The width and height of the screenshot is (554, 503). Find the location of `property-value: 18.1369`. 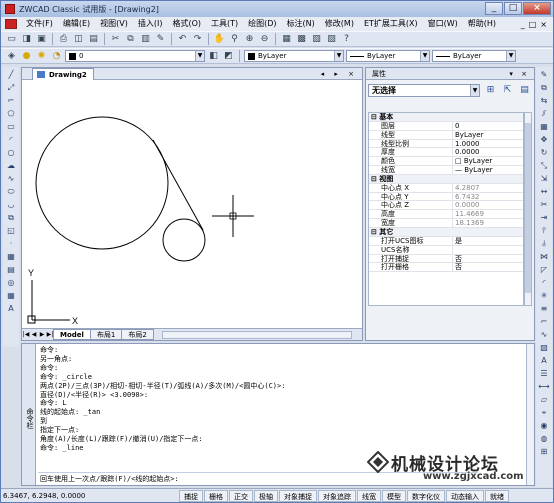

property-value: 18.1369 is located at coordinates (488, 223).